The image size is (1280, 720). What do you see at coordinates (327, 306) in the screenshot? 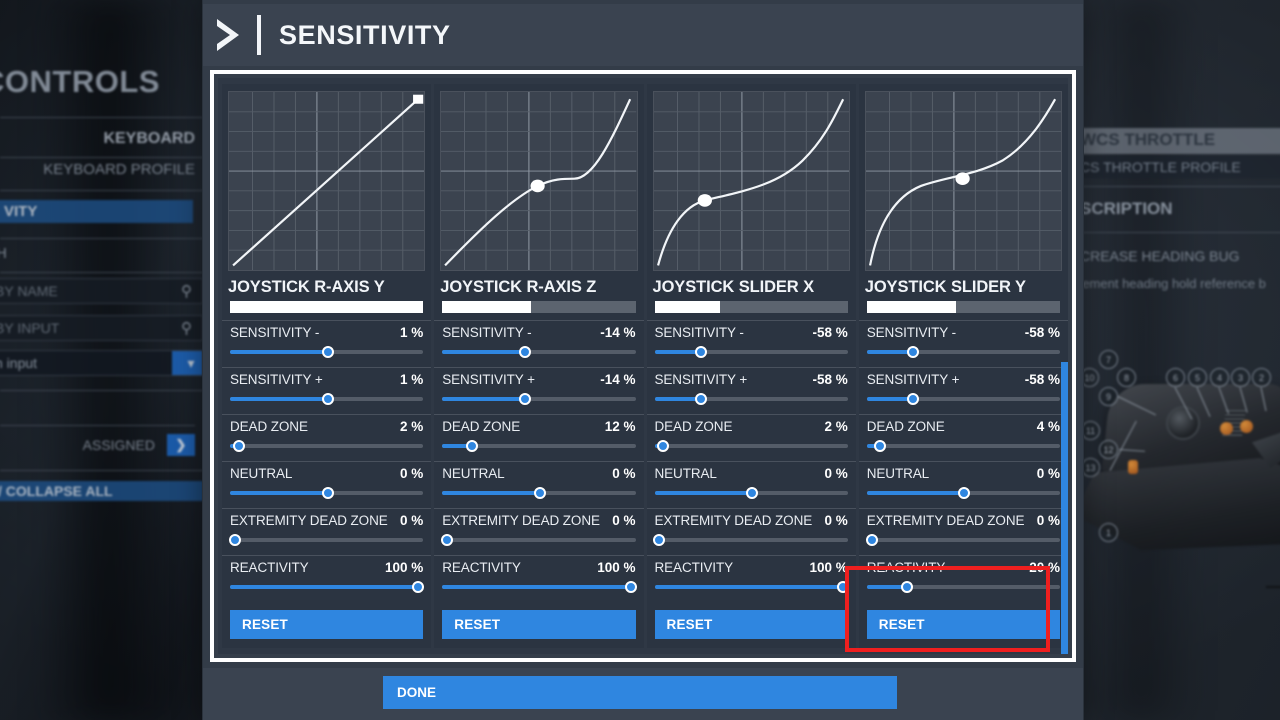
I see `axis-level-indicator` at bounding box center [327, 306].